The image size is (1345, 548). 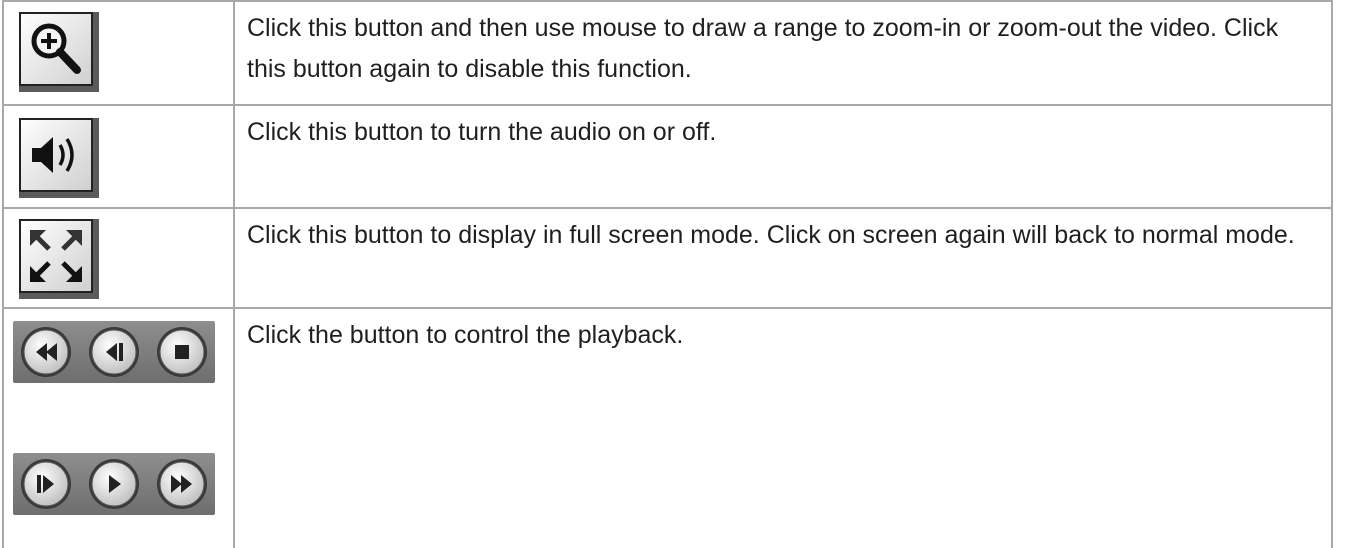 What do you see at coordinates (182, 484) in the screenshot?
I see `fast-forward-icon` at bounding box center [182, 484].